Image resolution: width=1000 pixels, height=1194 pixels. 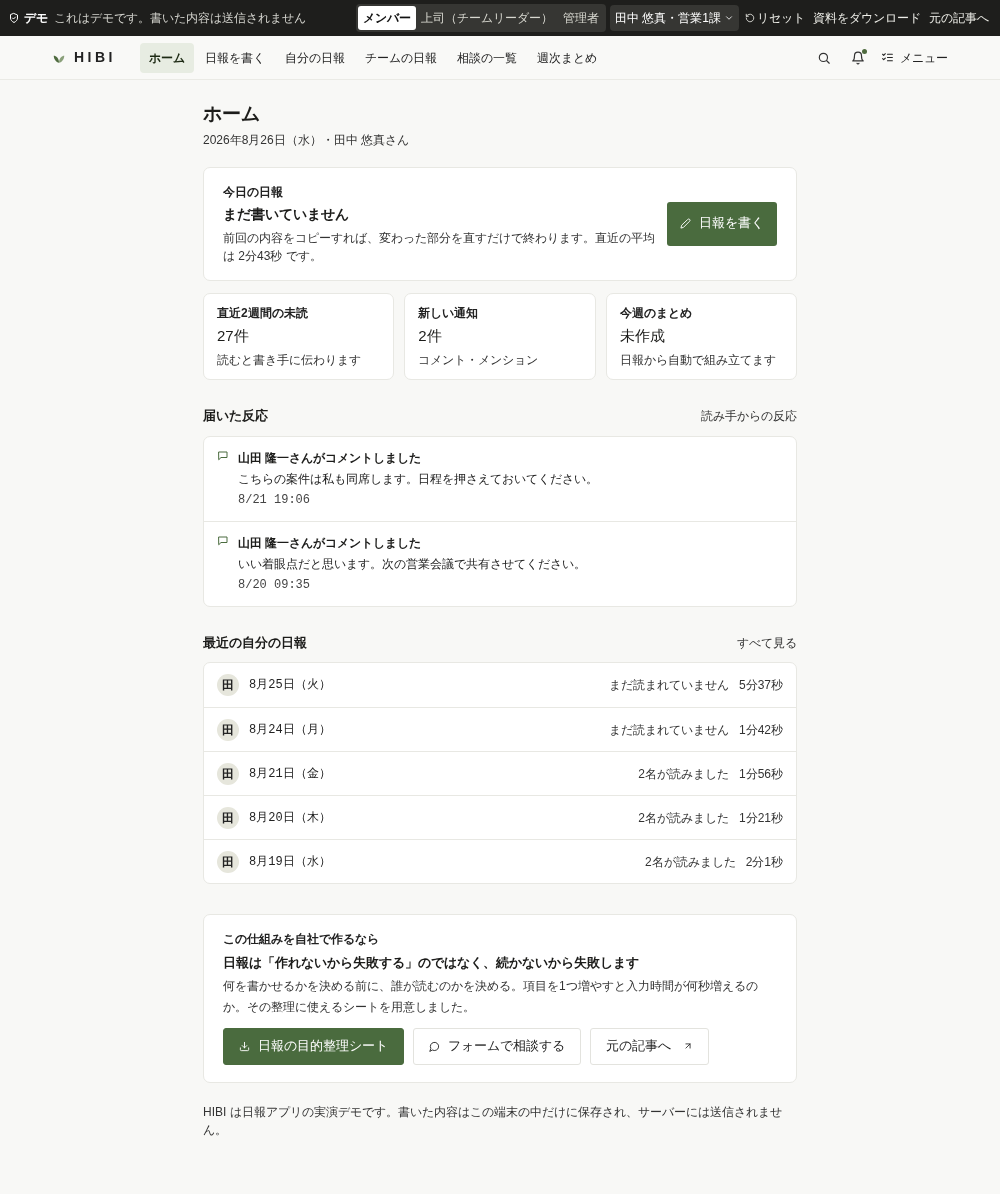 What do you see at coordinates (760, 730) in the screenshot?
I see `report-duration: 1分42秒` at bounding box center [760, 730].